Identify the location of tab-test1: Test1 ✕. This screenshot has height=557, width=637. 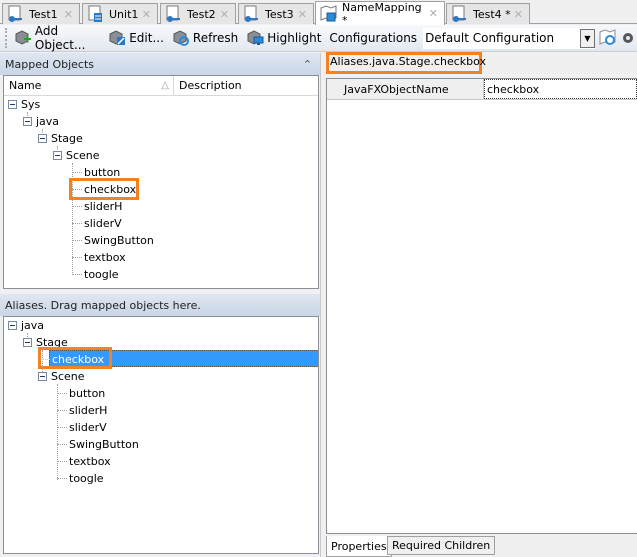
(41, 13).